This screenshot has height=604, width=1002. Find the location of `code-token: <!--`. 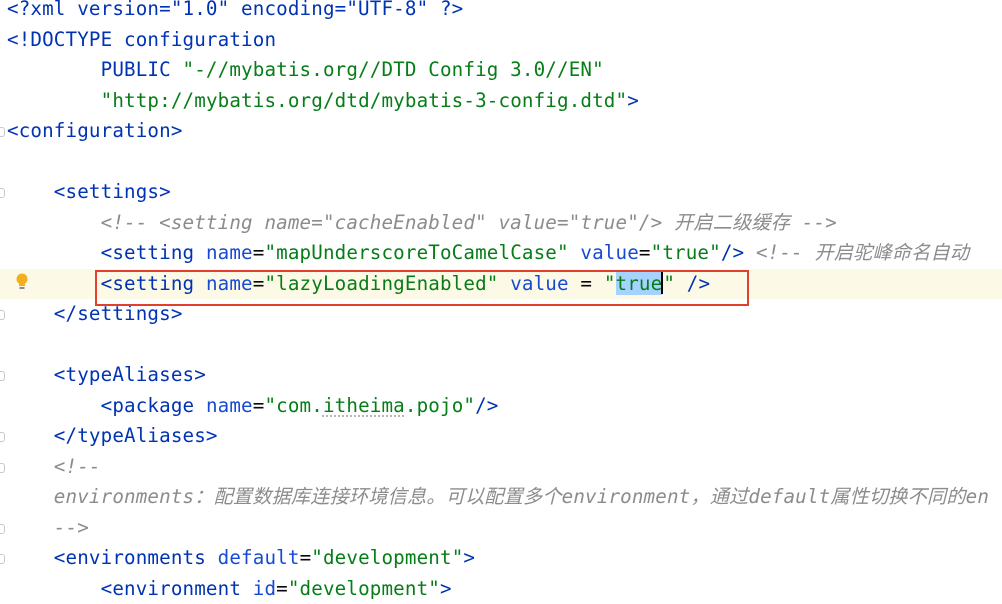

code-token: <!-- is located at coordinates (54, 466).